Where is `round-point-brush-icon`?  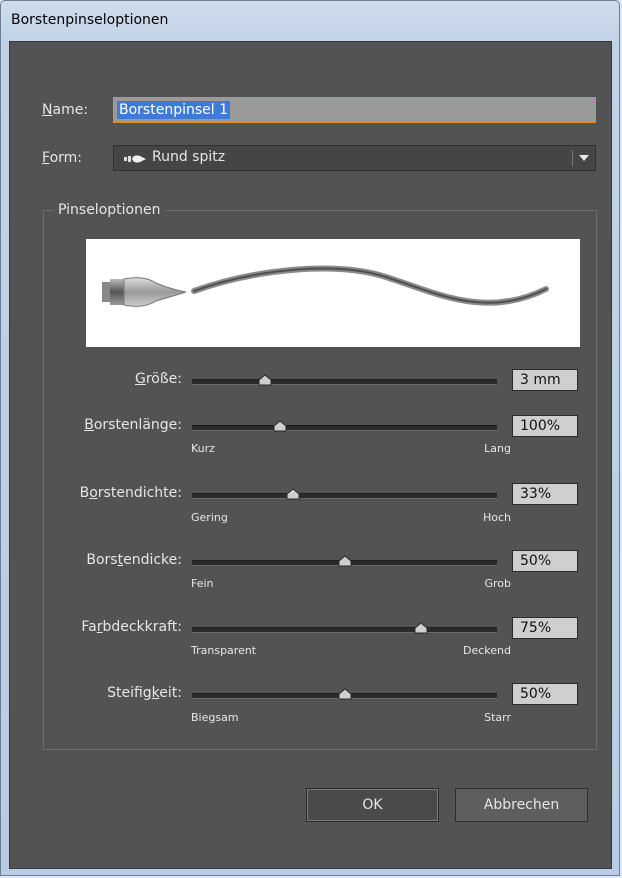 round-point-brush-icon is located at coordinates (135, 159).